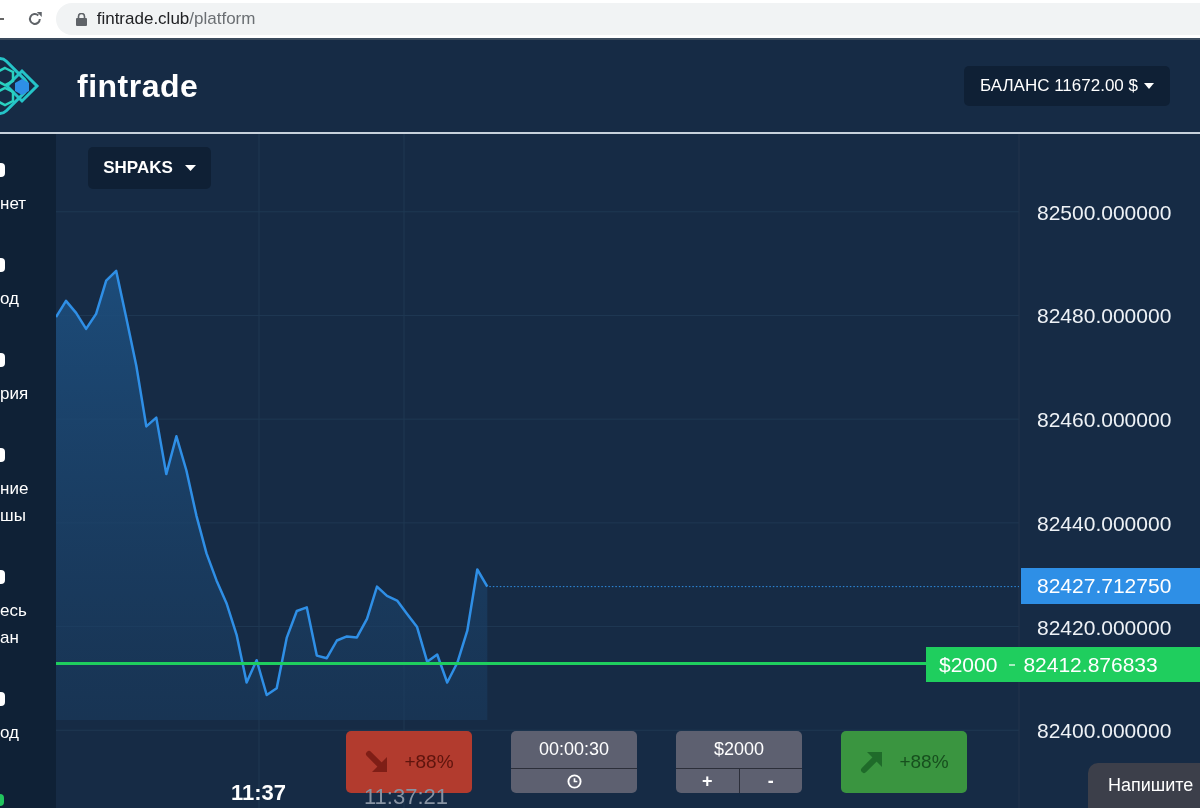 The image size is (1200, 808). What do you see at coordinates (13, 516) in the screenshot?
I see `sidebar-label: шы` at bounding box center [13, 516].